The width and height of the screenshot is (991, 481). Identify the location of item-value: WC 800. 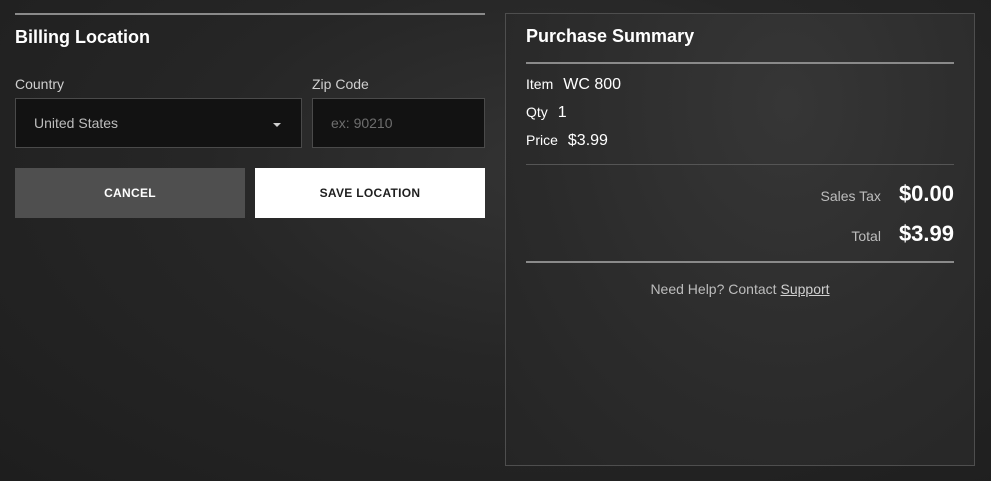
(592, 84).